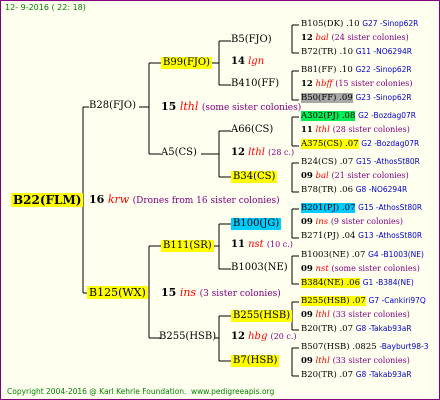 The width and height of the screenshot is (440, 400). What do you see at coordinates (256, 244) in the screenshot?
I see `g2-c-code: nst` at bounding box center [256, 244].